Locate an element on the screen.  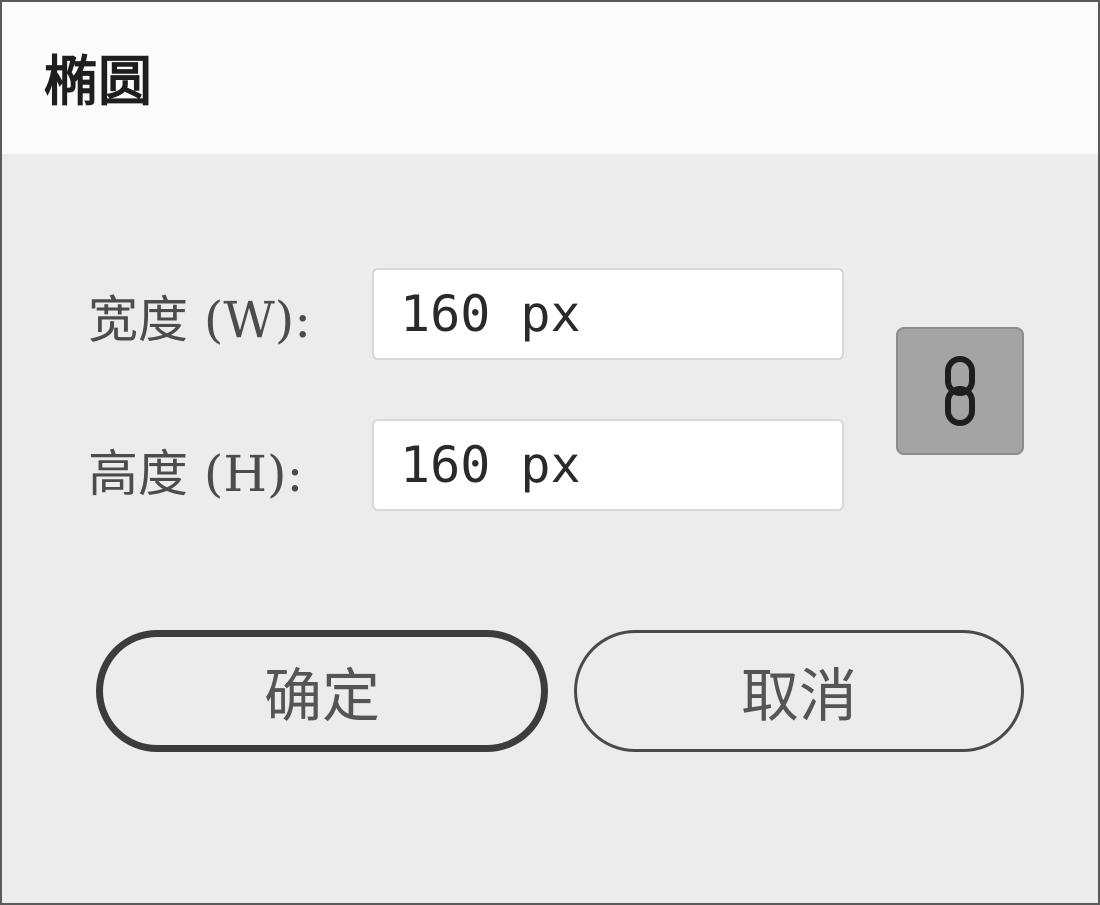
width-input is located at coordinates (608, 314).